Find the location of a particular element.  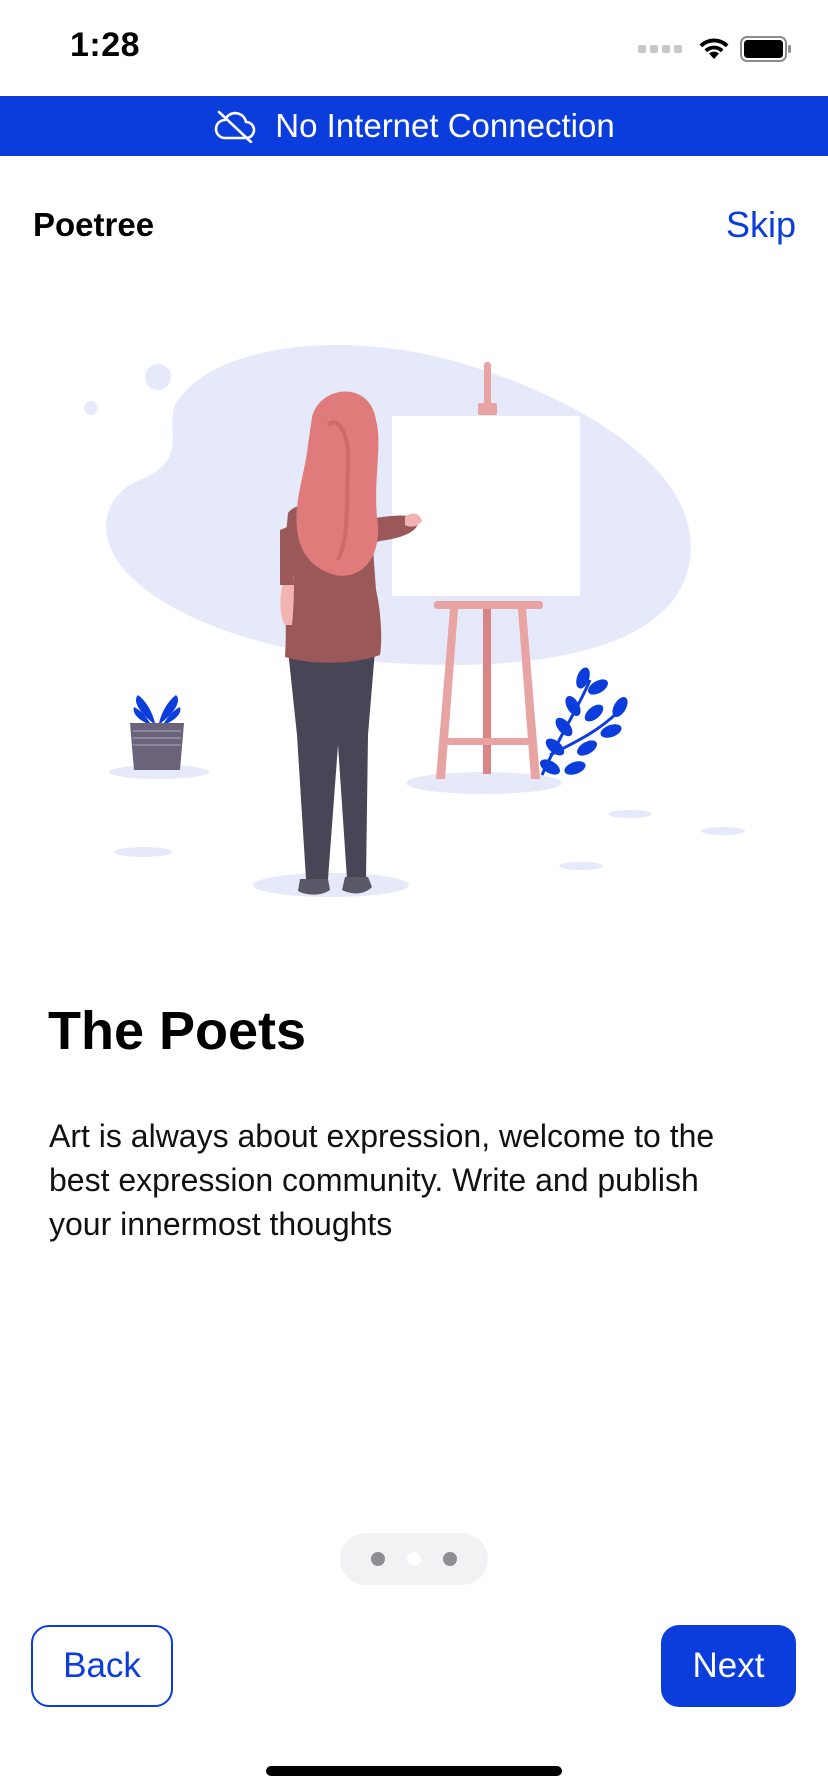

home-indicator is located at coordinates (414, 1771).